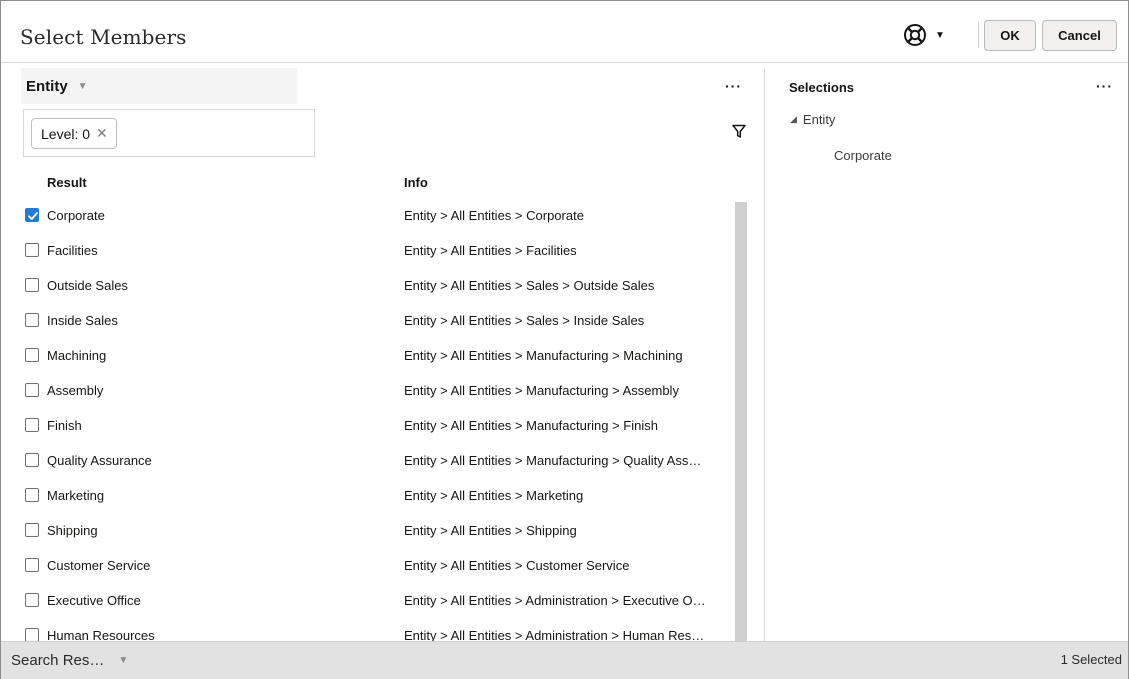 The width and height of the screenshot is (1129, 679). I want to click on header-divider, so click(978, 35).